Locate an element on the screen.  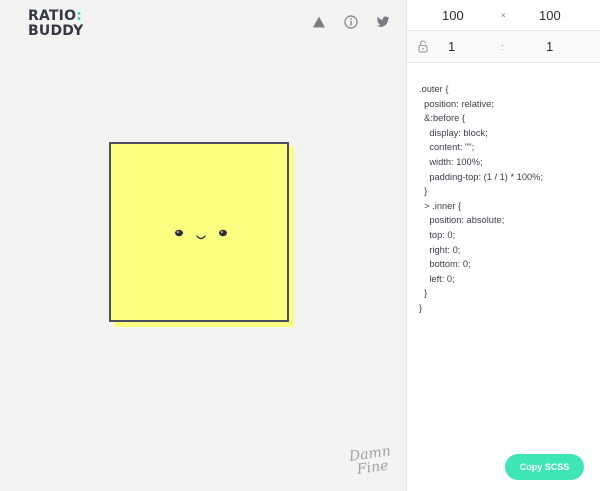
copy-scss-button: Copy SCSS is located at coordinates (544, 467).